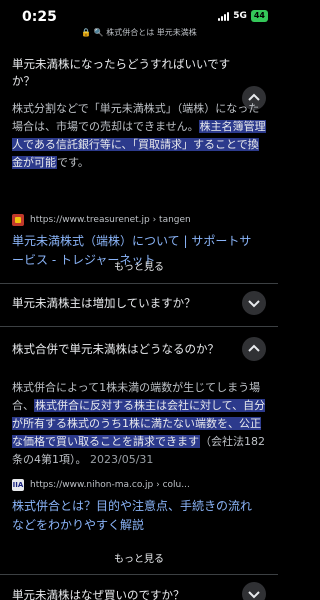 This screenshot has height=600, width=320. I want to click on result-source-1: https://www.treasurenet.jp › tangen, so click(101, 220).